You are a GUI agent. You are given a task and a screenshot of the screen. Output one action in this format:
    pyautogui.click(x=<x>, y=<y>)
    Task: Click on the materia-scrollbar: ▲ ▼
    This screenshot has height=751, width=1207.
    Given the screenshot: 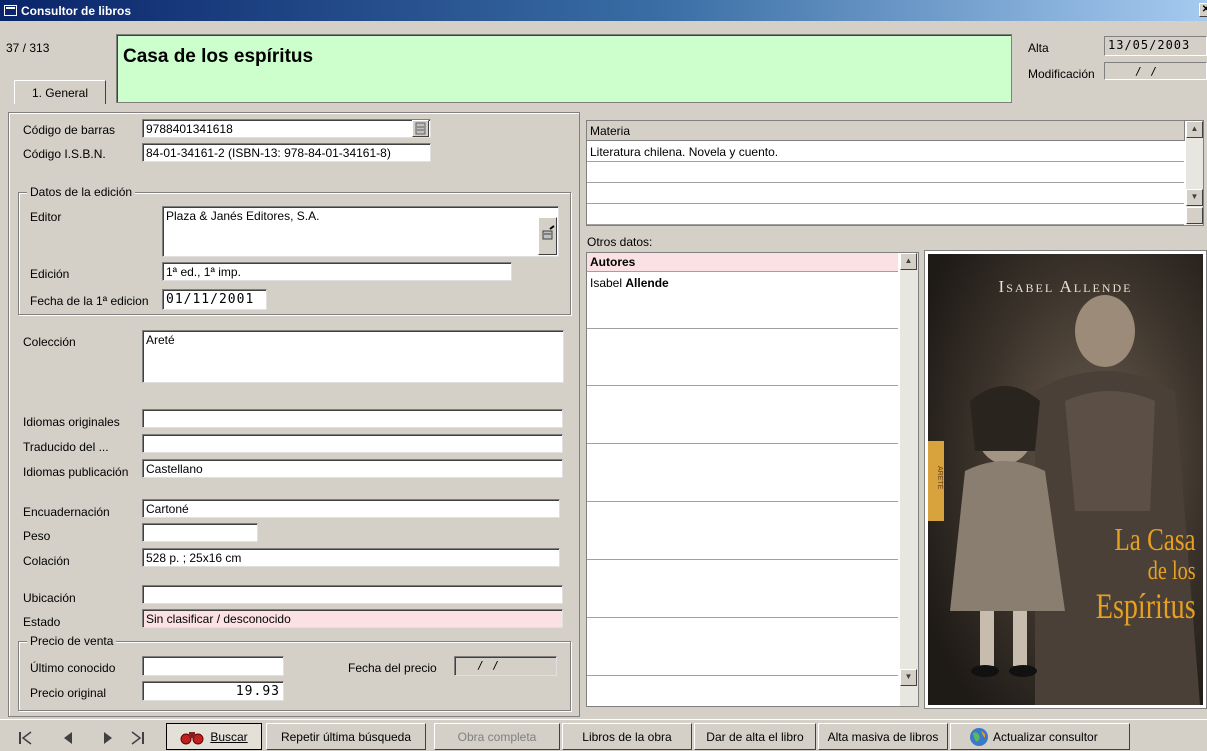 What is the action you would take?
    pyautogui.click(x=1194, y=173)
    